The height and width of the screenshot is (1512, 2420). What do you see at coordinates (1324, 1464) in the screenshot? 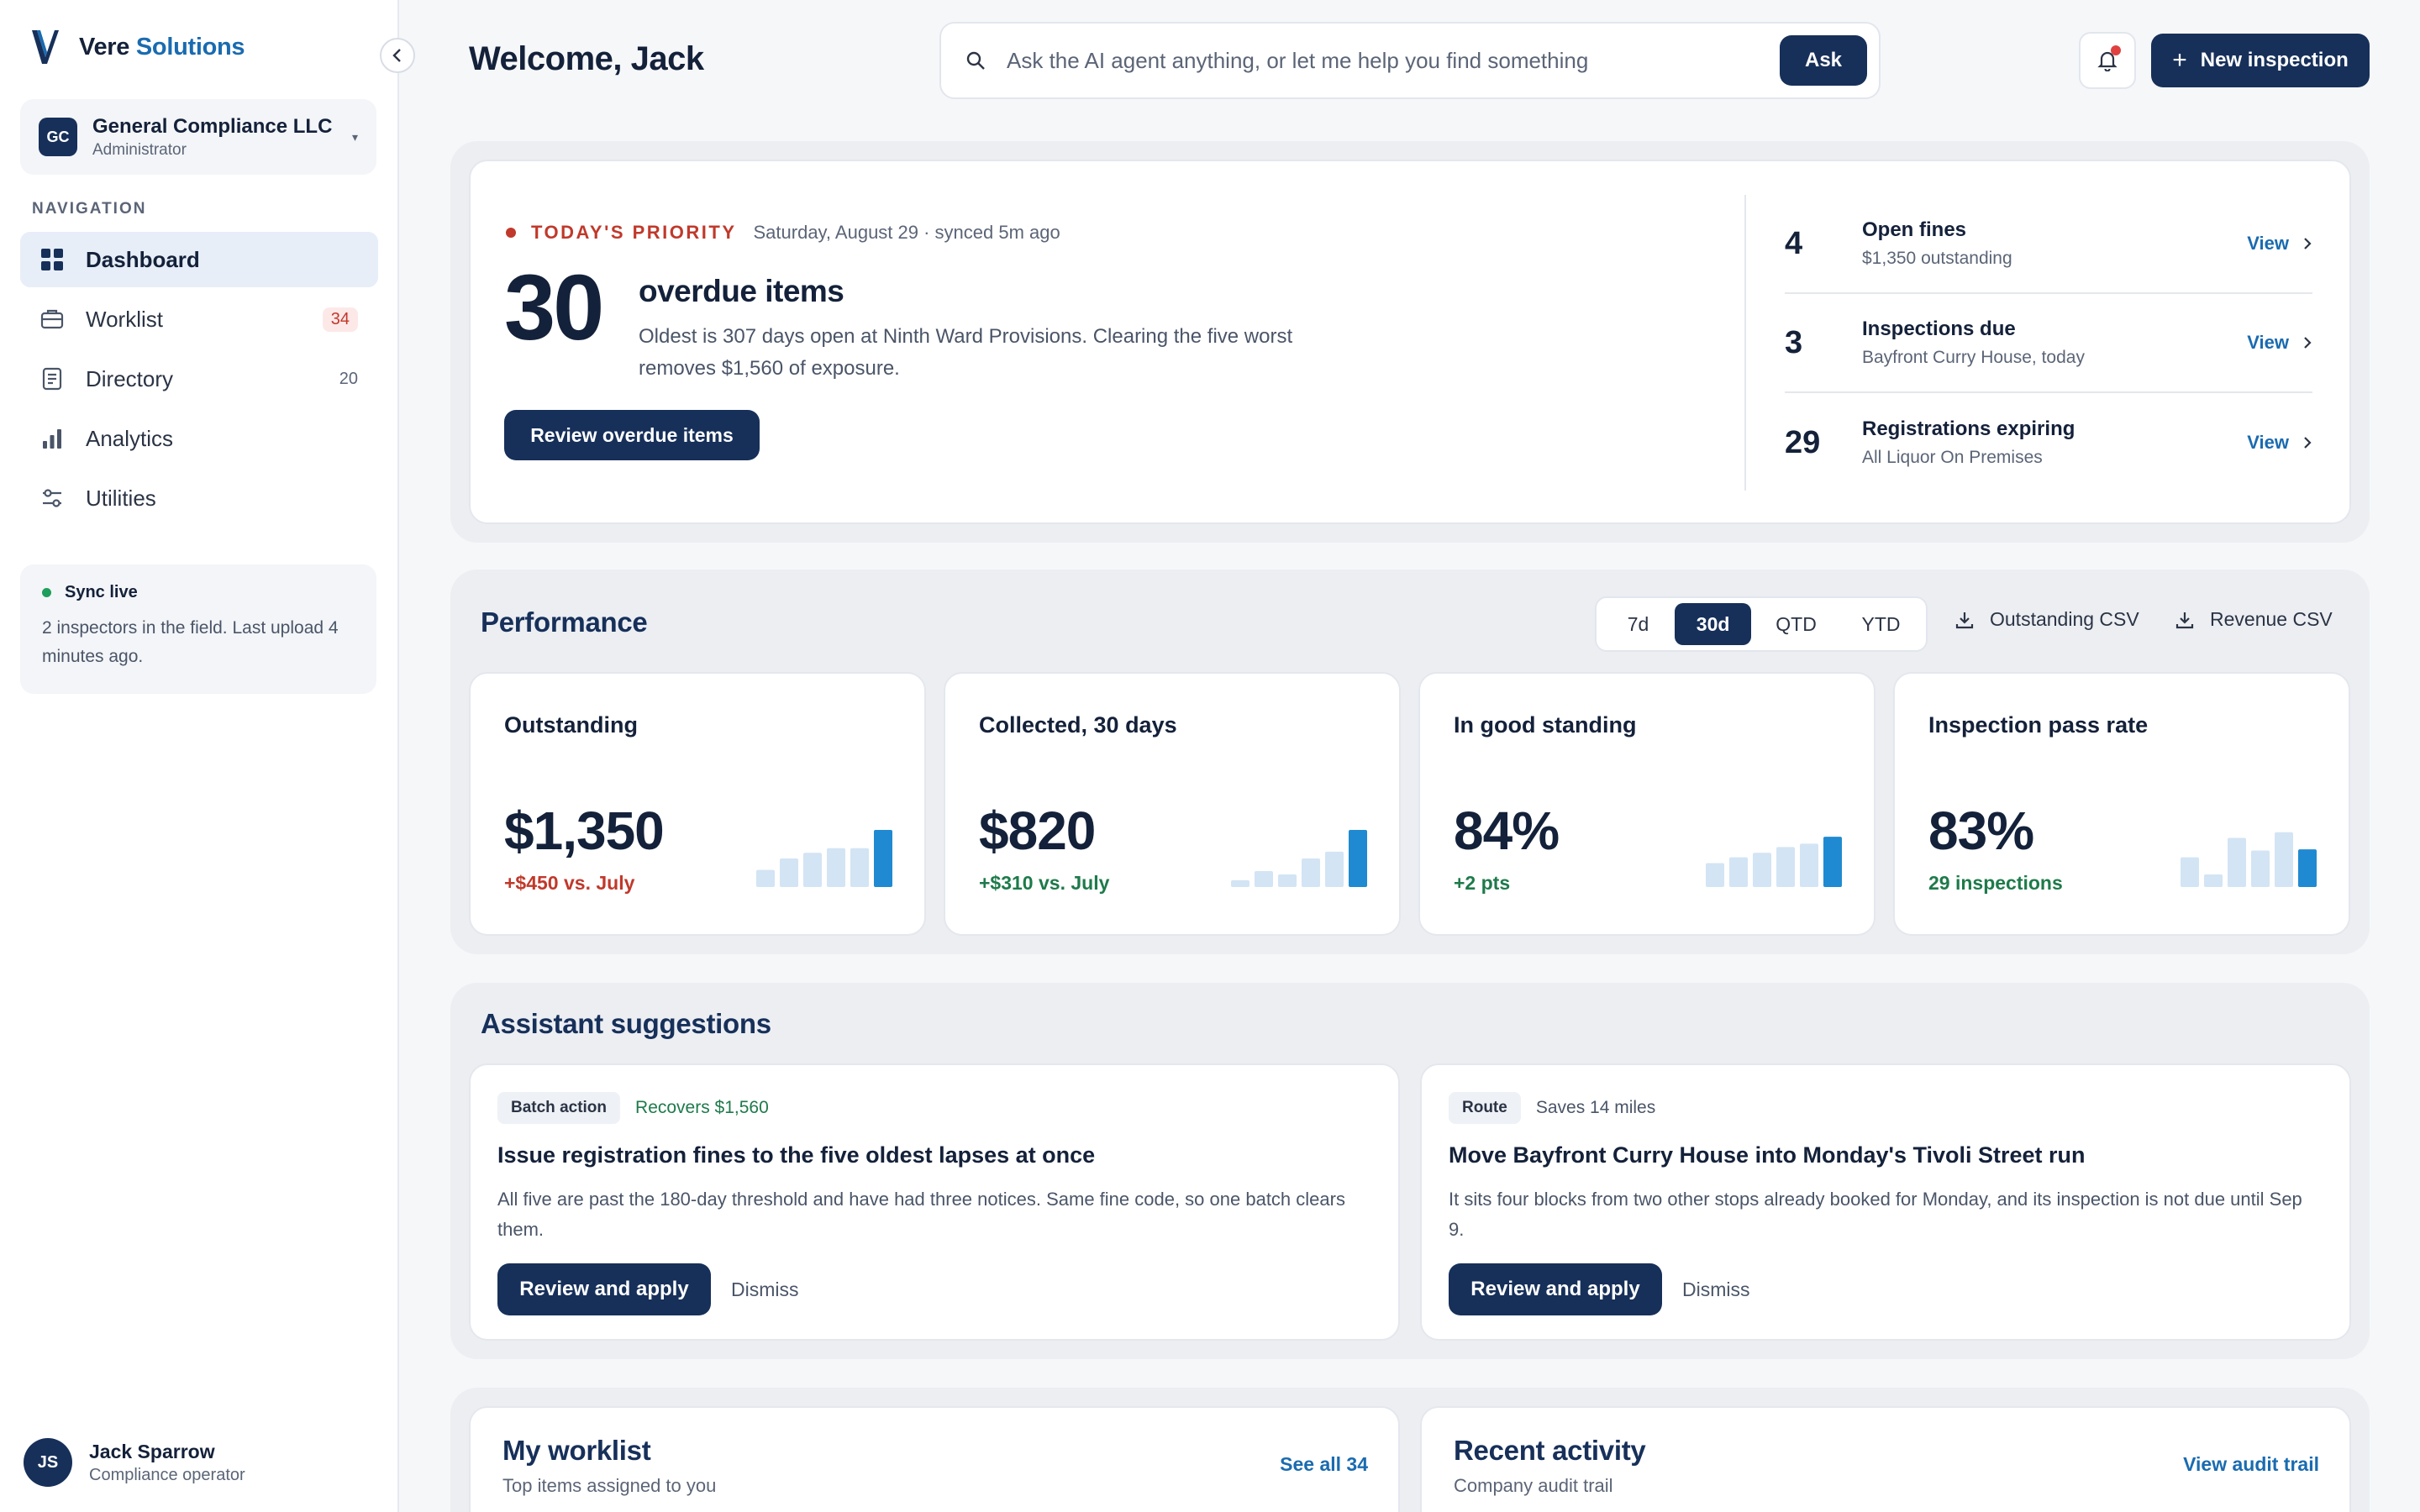
I see `see-all-worklist-link: See all 34` at bounding box center [1324, 1464].